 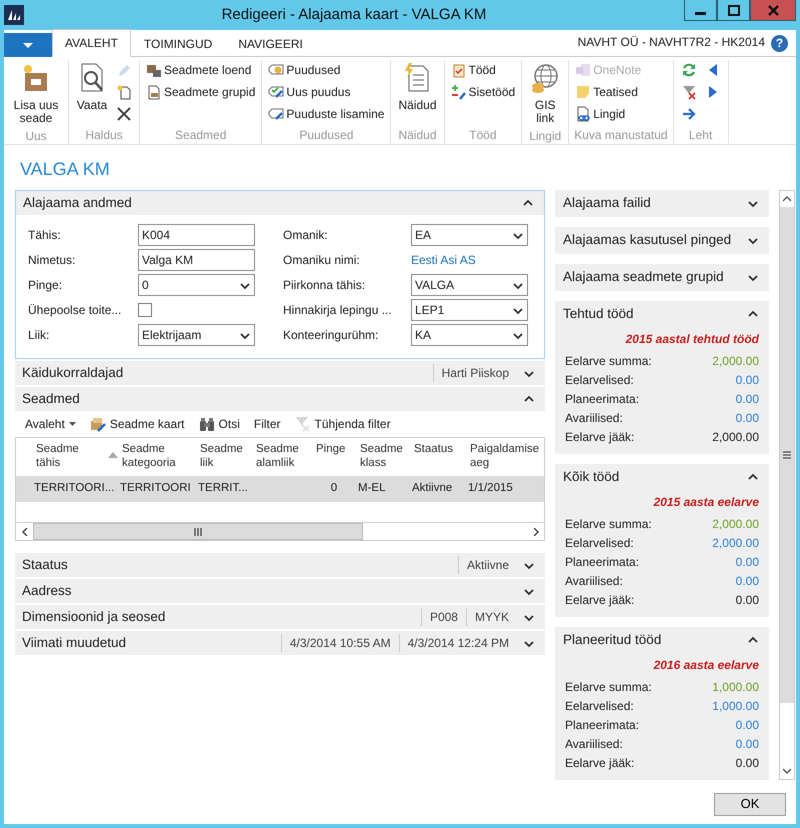 I want to click on table-cell-text: 1/1/2015, so click(x=490, y=488).